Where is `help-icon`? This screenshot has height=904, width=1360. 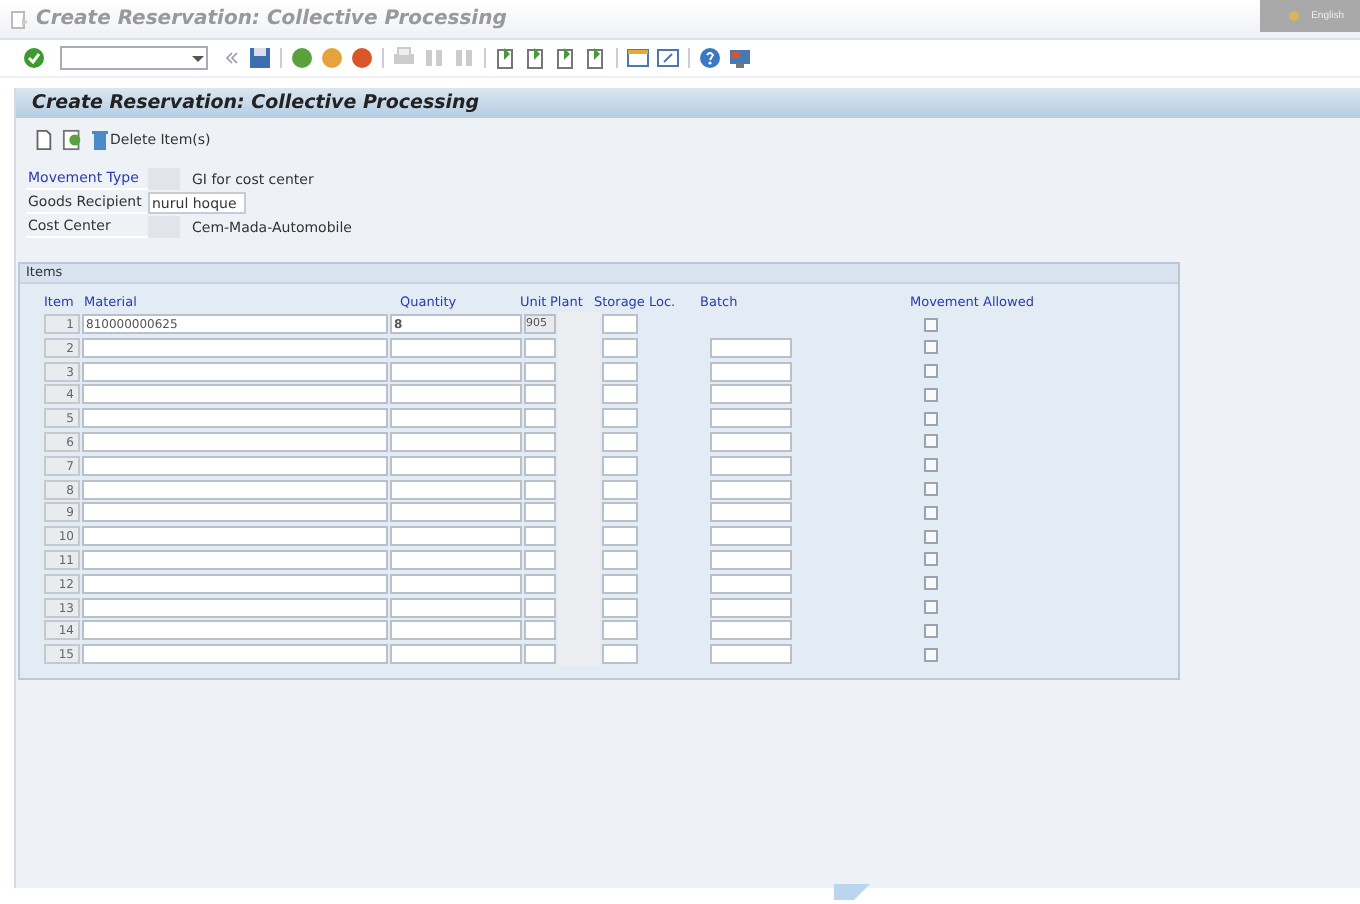 help-icon is located at coordinates (710, 58).